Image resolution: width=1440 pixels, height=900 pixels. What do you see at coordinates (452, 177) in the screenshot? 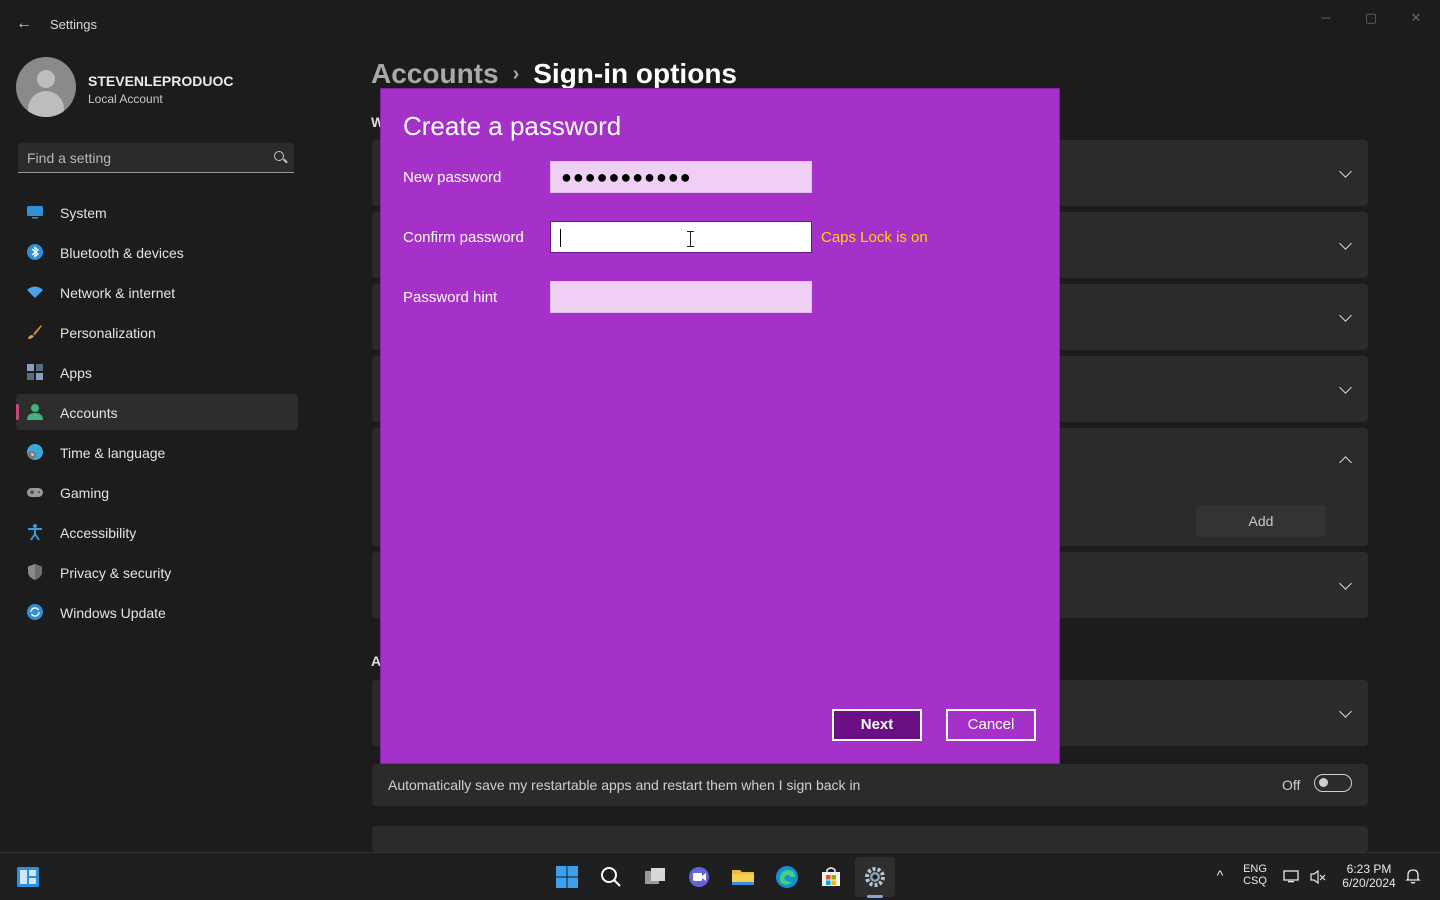
I see `new-password-label: New password` at bounding box center [452, 177].